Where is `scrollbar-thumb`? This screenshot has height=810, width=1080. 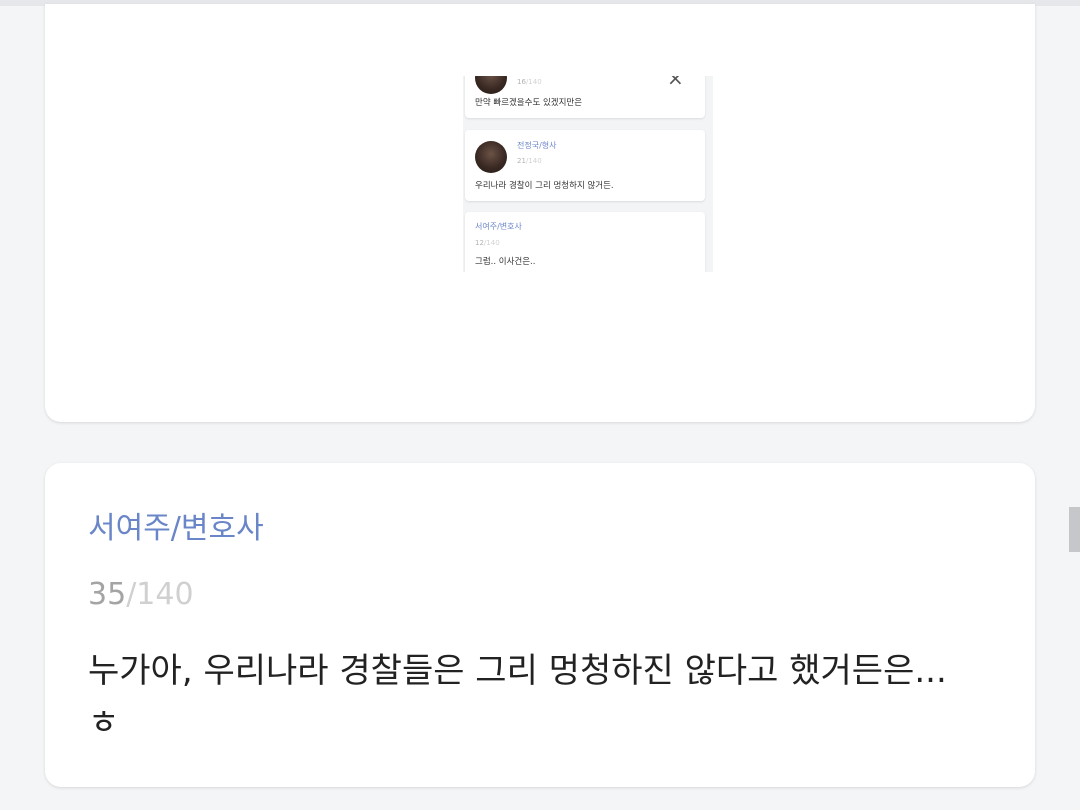 scrollbar-thumb is located at coordinates (1074, 529).